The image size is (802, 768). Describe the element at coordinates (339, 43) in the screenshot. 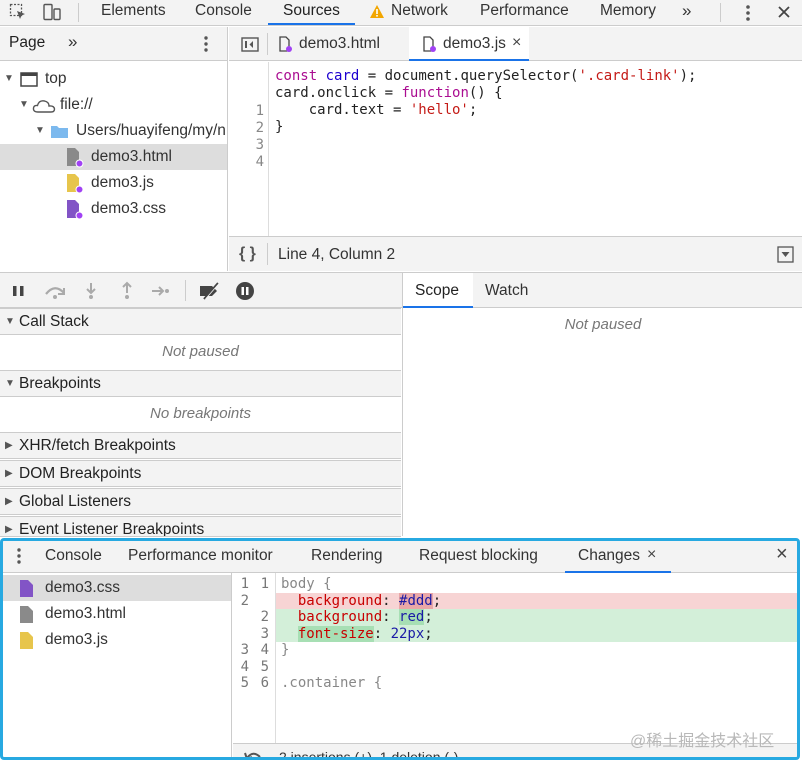

I see `editor-tab-label: demo3.html` at that location.